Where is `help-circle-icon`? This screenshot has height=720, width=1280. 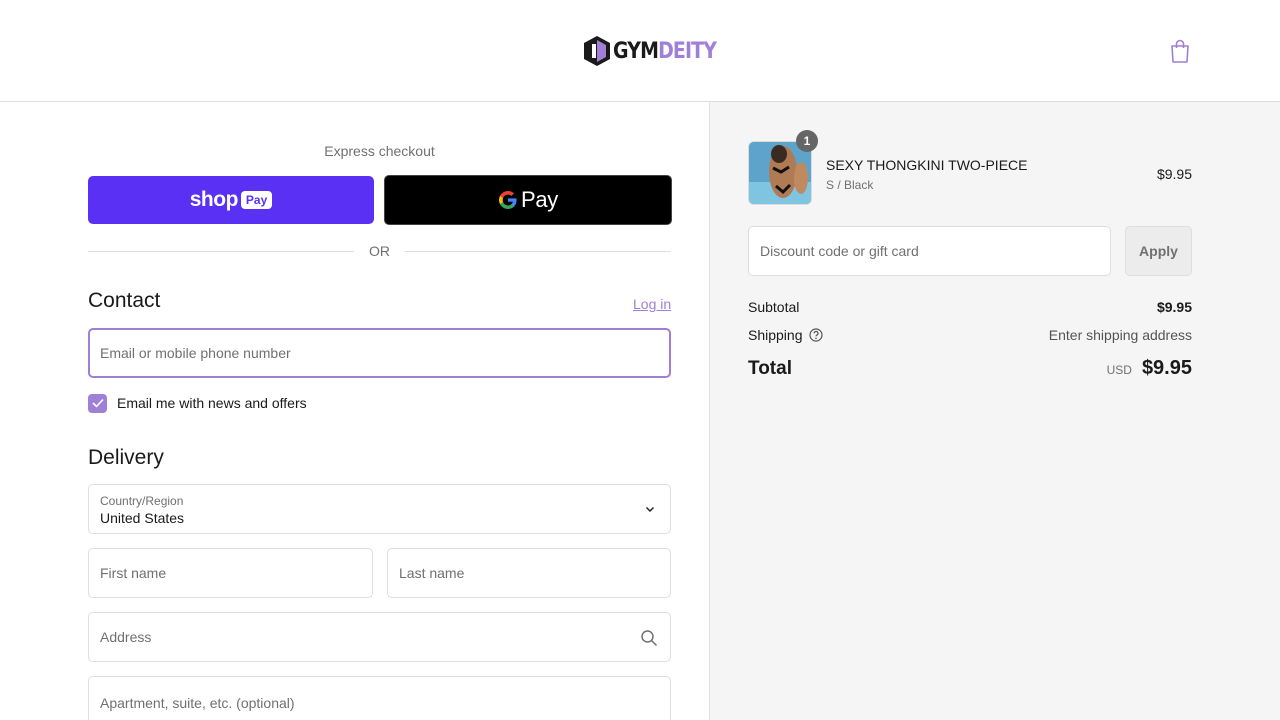
help-circle-icon is located at coordinates (815, 335).